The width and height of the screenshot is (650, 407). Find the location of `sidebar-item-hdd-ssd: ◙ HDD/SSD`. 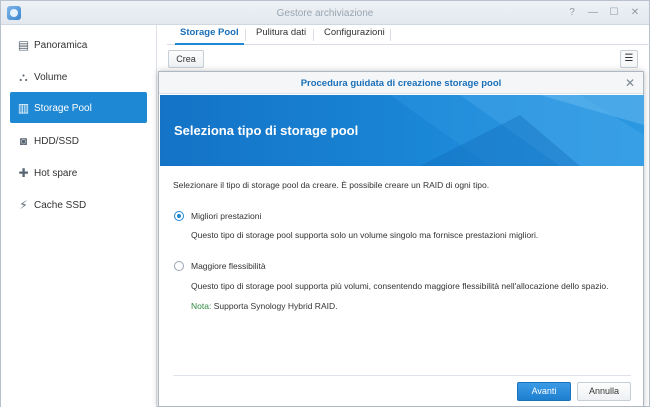

sidebar-item-hdd-ssd: ◙ HDD/SSD is located at coordinates (78, 140).